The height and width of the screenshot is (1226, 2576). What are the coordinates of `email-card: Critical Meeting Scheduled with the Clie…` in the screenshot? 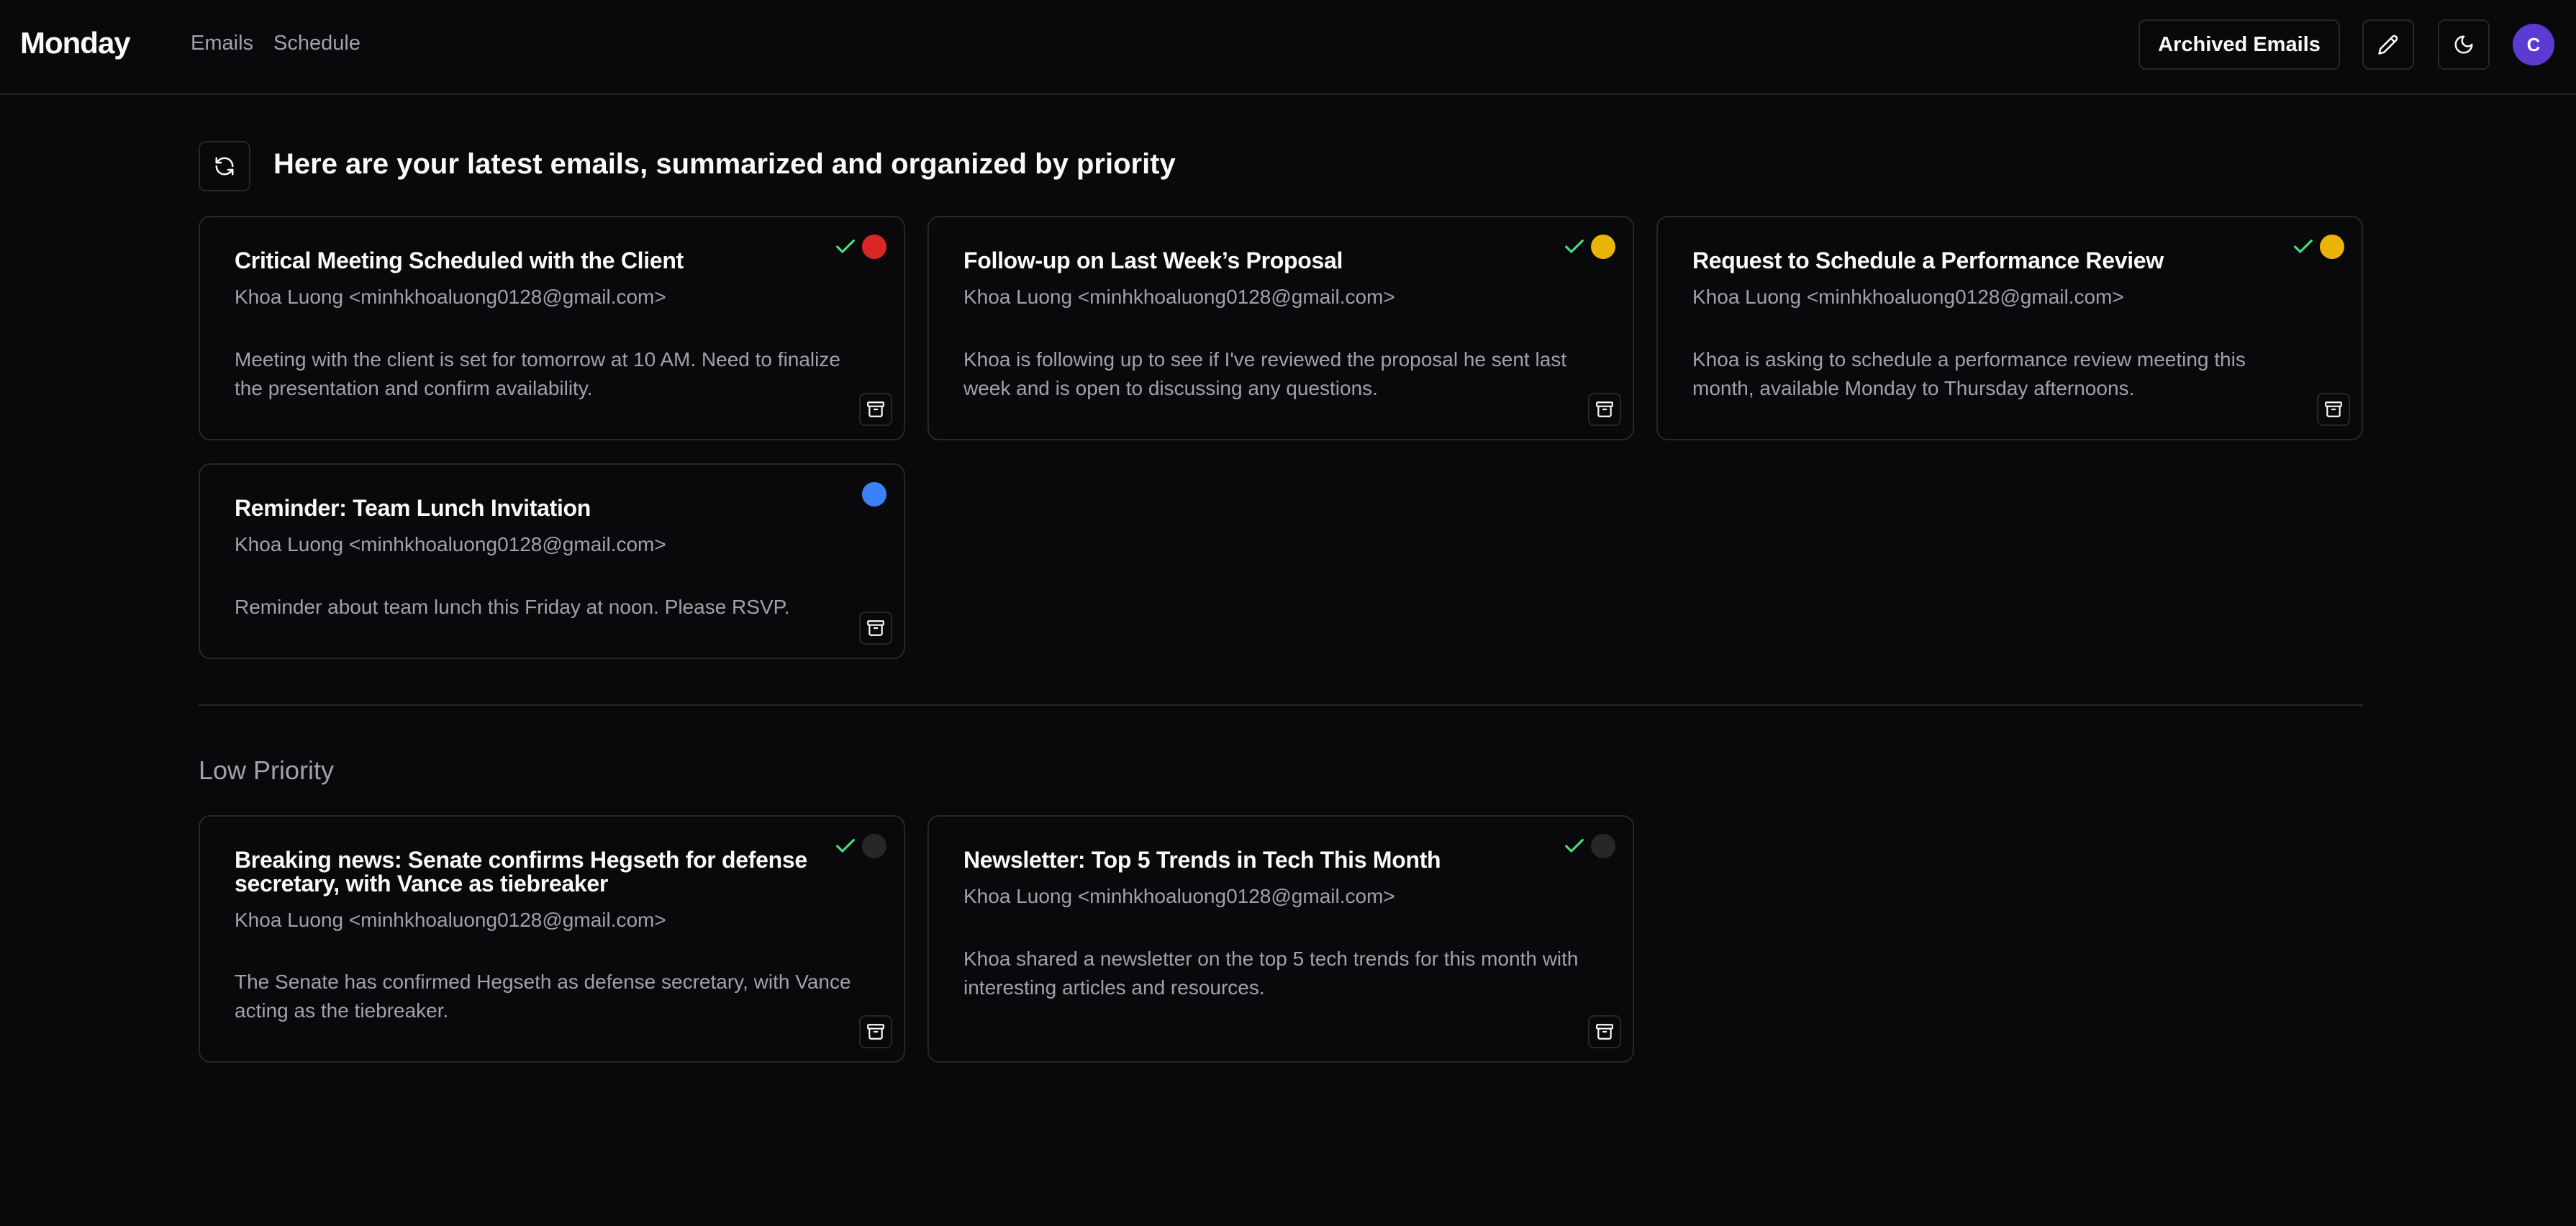 It's located at (552, 328).